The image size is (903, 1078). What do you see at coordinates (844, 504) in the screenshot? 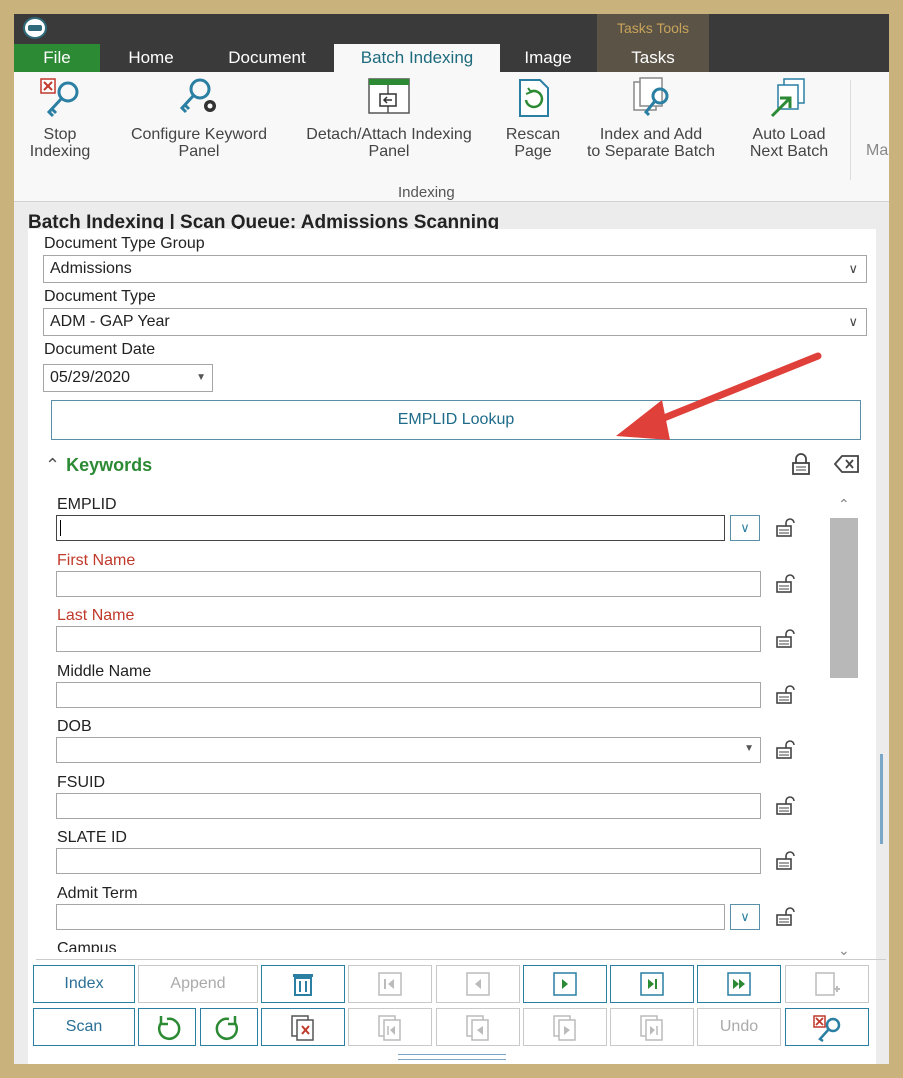
I see `scroll-up-icon: ⌃` at bounding box center [844, 504].